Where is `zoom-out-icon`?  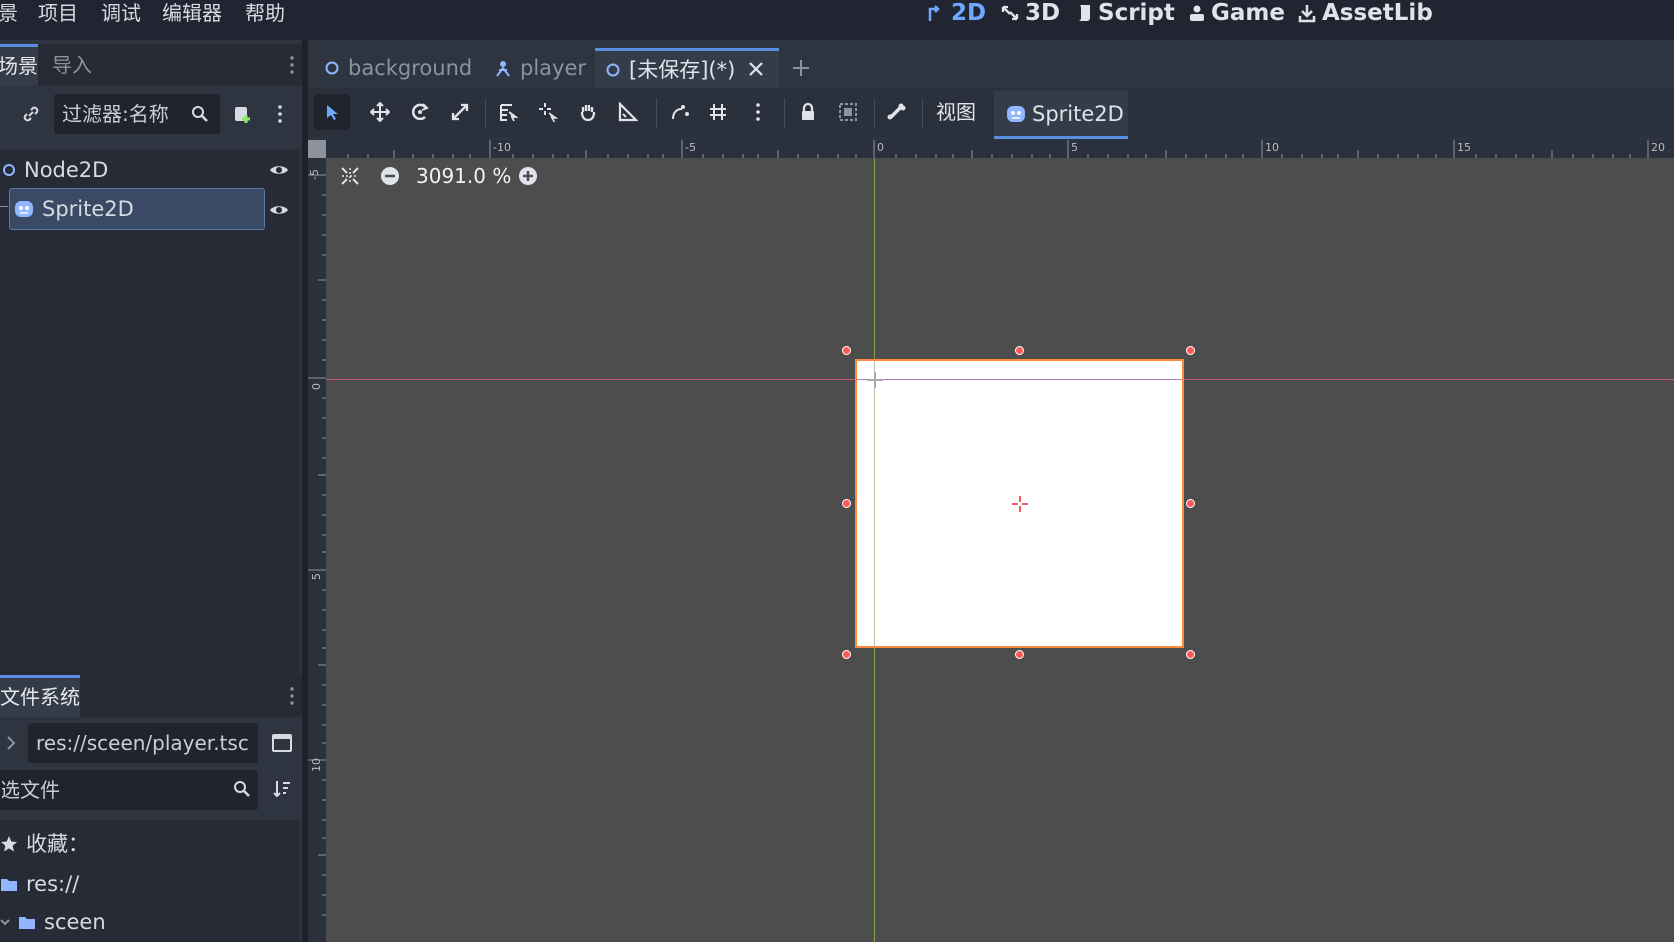 zoom-out-icon is located at coordinates (390, 176).